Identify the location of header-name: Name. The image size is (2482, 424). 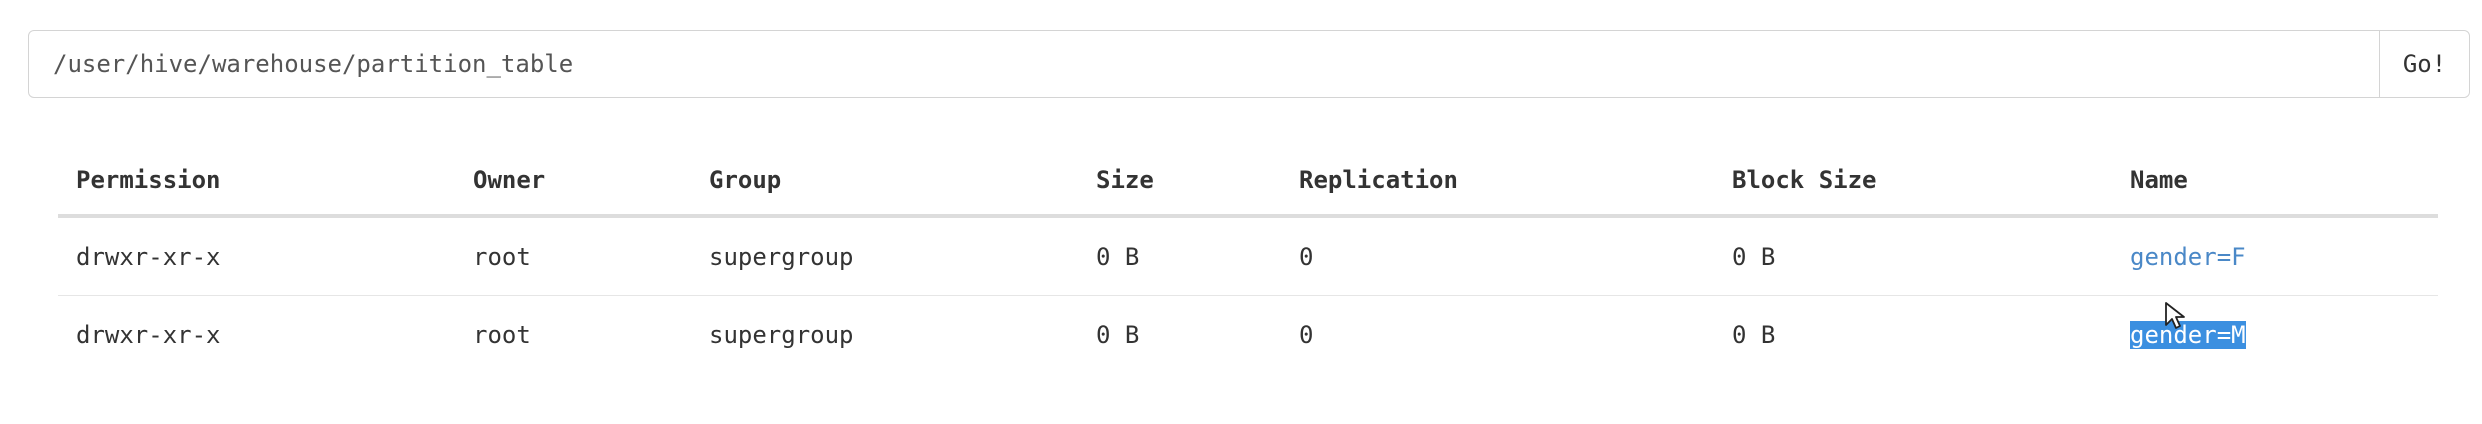
(2275, 182).